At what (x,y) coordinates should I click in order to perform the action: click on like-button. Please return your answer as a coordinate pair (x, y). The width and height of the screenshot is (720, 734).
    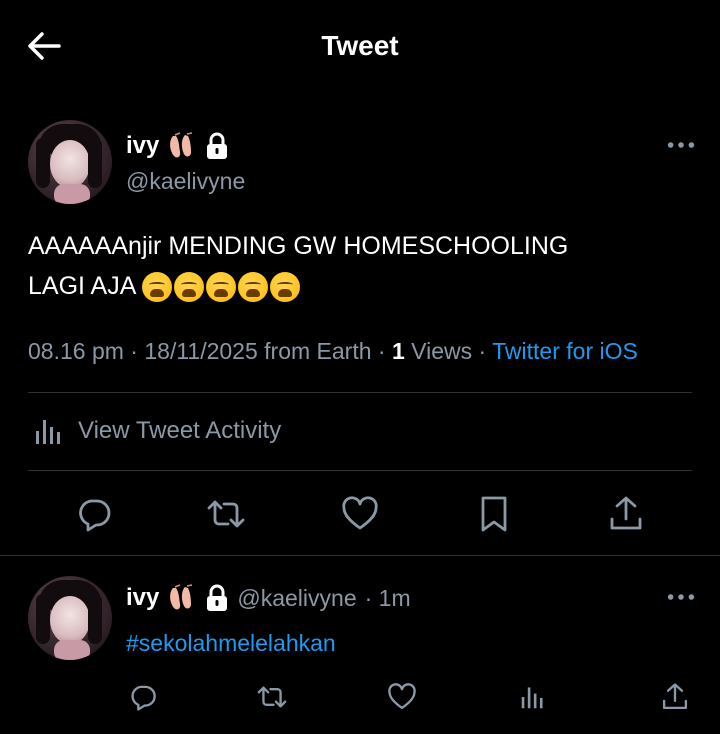
    Looking at the image, I should click on (360, 514).